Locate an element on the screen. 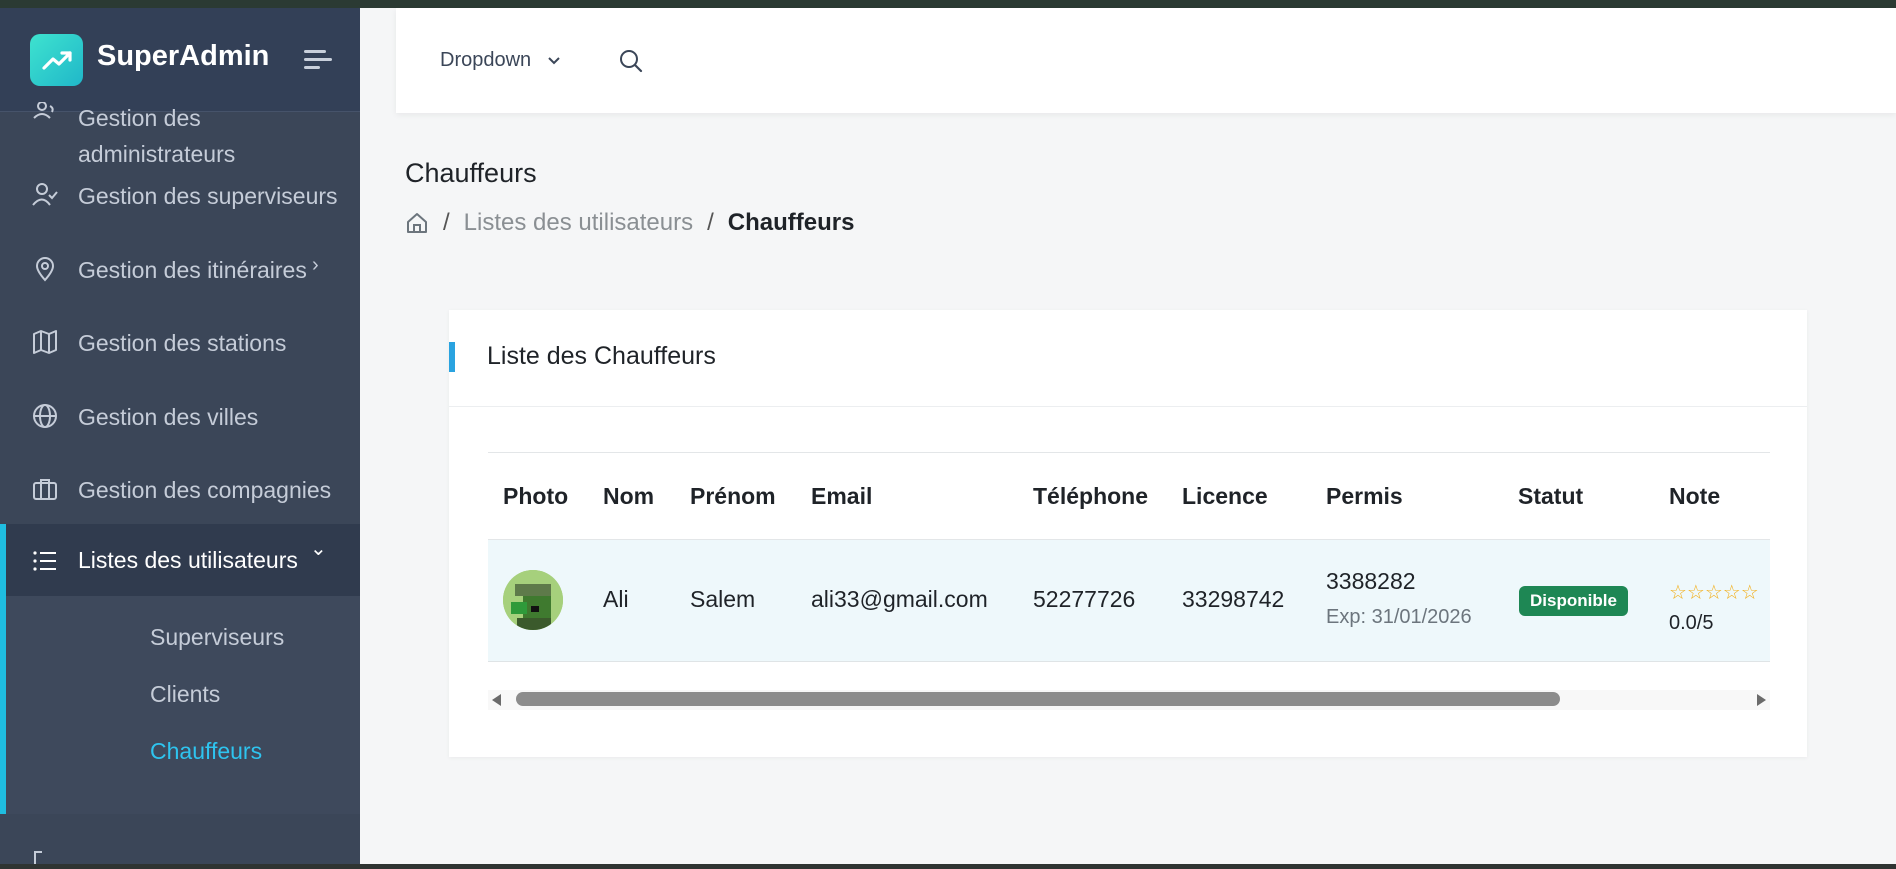 The image size is (1896, 869). column-header-telephone: Téléphone is located at coordinates (1091, 496).